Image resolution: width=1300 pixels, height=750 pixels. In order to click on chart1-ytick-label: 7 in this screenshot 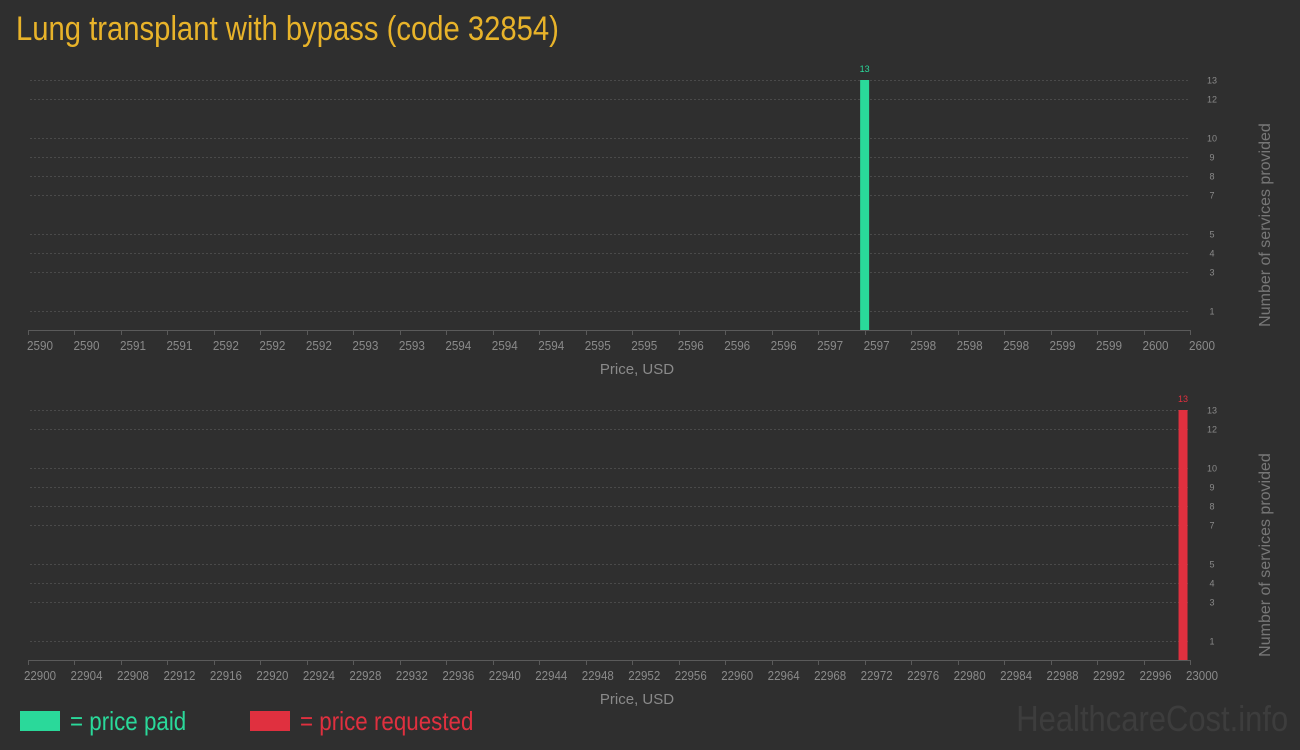, I will do `click(1211, 196)`.